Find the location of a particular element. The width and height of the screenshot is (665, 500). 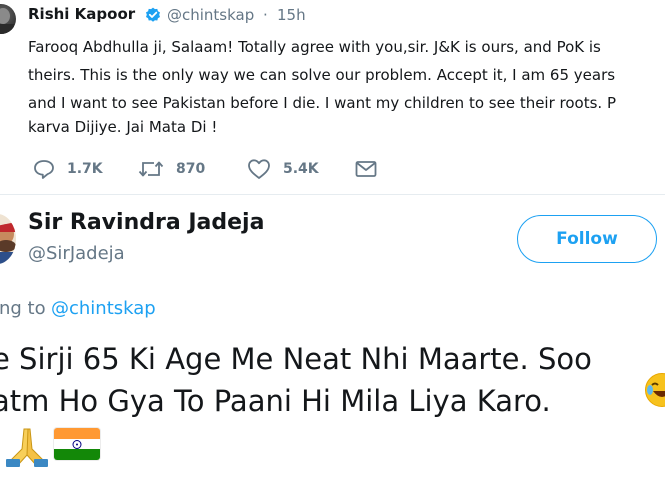

replying-to-handle-link: @chintskap is located at coordinates (103, 308).